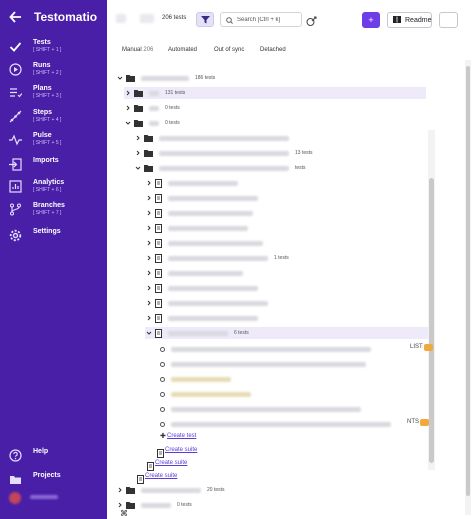  Describe the element at coordinates (181, 436) in the screenshot. I see `create-test-link: Create test` at that location.